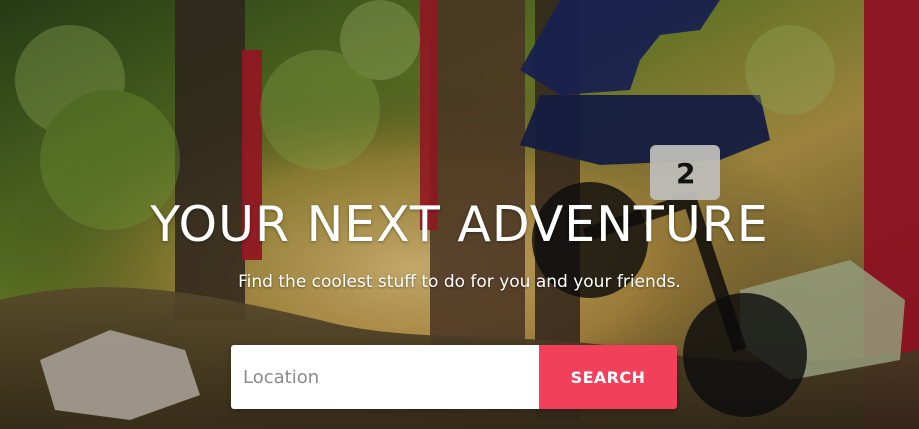  I want to click on search-bar: SEARCH, so click(454, 377).